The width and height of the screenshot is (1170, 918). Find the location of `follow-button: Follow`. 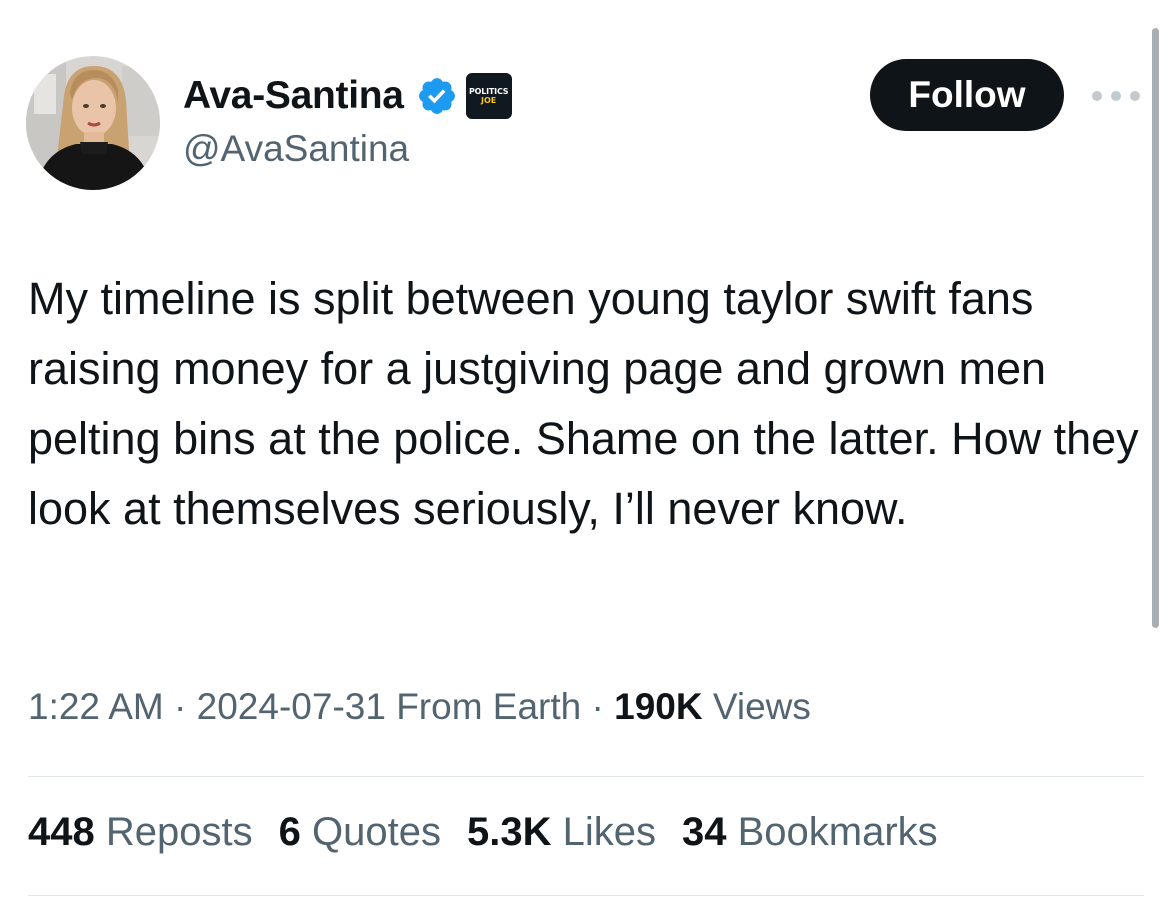

follow-button: Follow is located at coordinates (967, 95).